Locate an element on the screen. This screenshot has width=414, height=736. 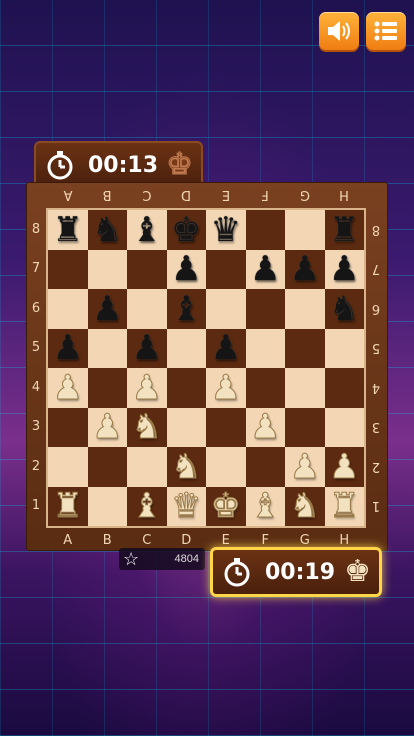
square-e6 is located at coordinates (226, 309).